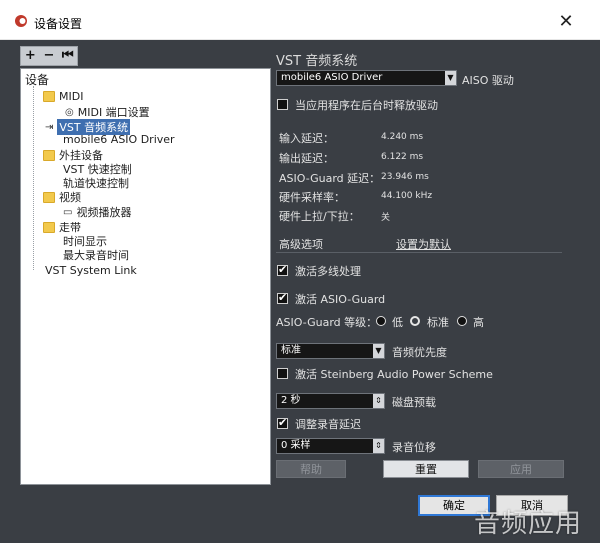 The width and height of the screenshot is (600, 543). Describe the element at coordinates (419, 252) in the screenshot. I see `divider` at that location.